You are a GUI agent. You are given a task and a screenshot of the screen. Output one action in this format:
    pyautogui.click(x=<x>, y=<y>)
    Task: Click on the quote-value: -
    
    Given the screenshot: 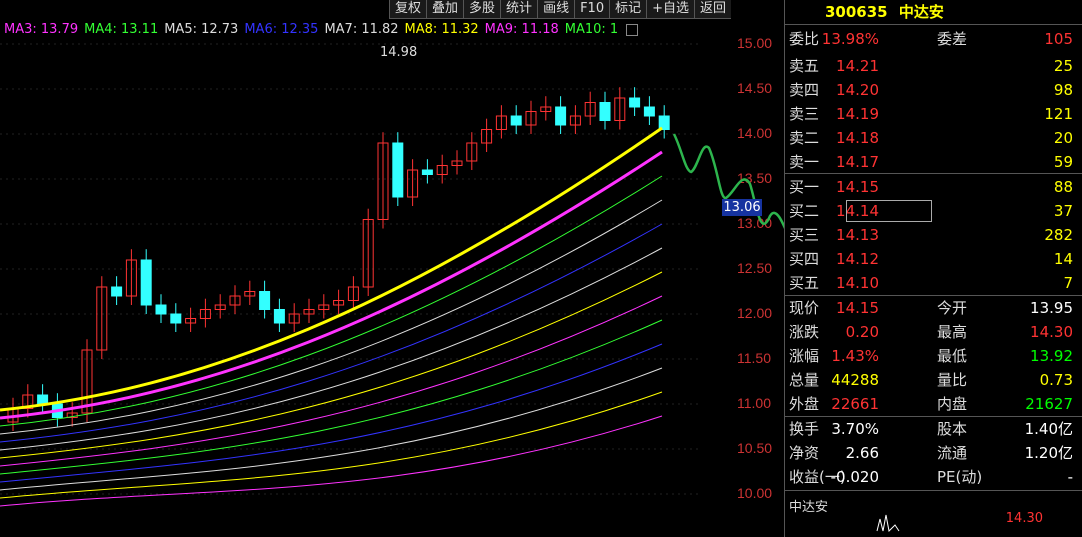 What is the action you would take?
    pyautogui.click(x=1070, y=477)
    